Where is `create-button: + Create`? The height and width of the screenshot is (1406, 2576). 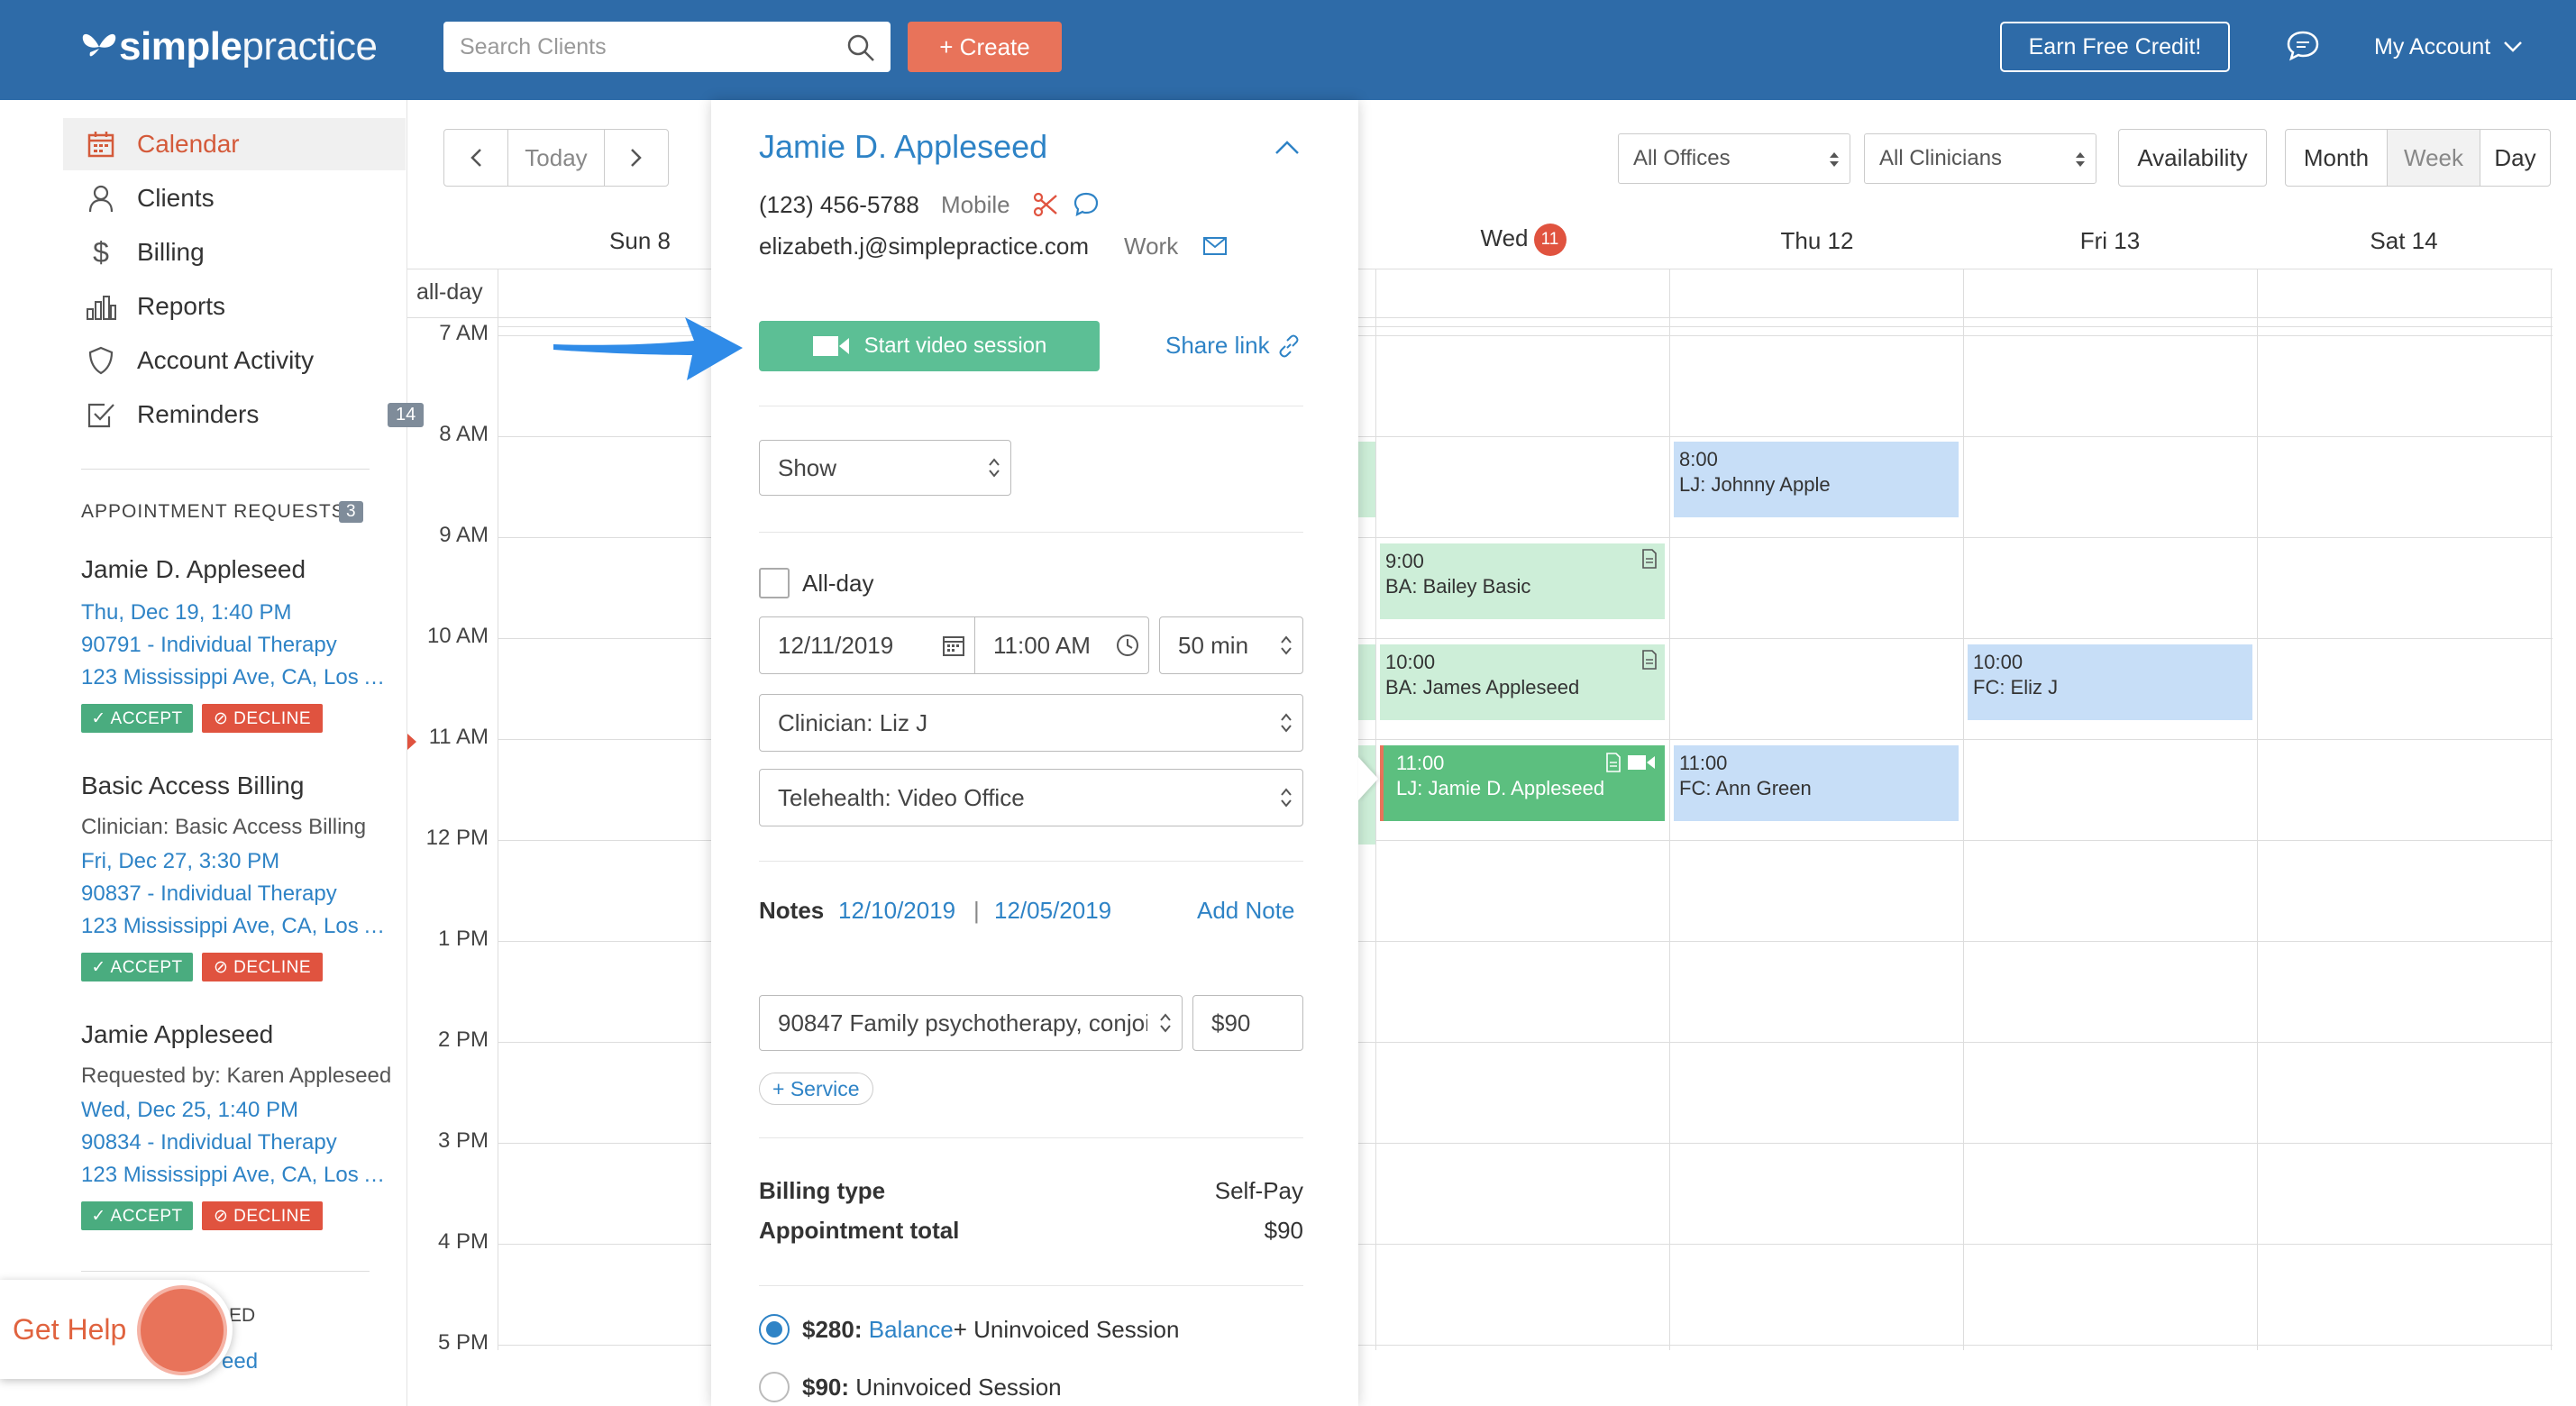 create-button: + Create is located at coordinates (985, 47).